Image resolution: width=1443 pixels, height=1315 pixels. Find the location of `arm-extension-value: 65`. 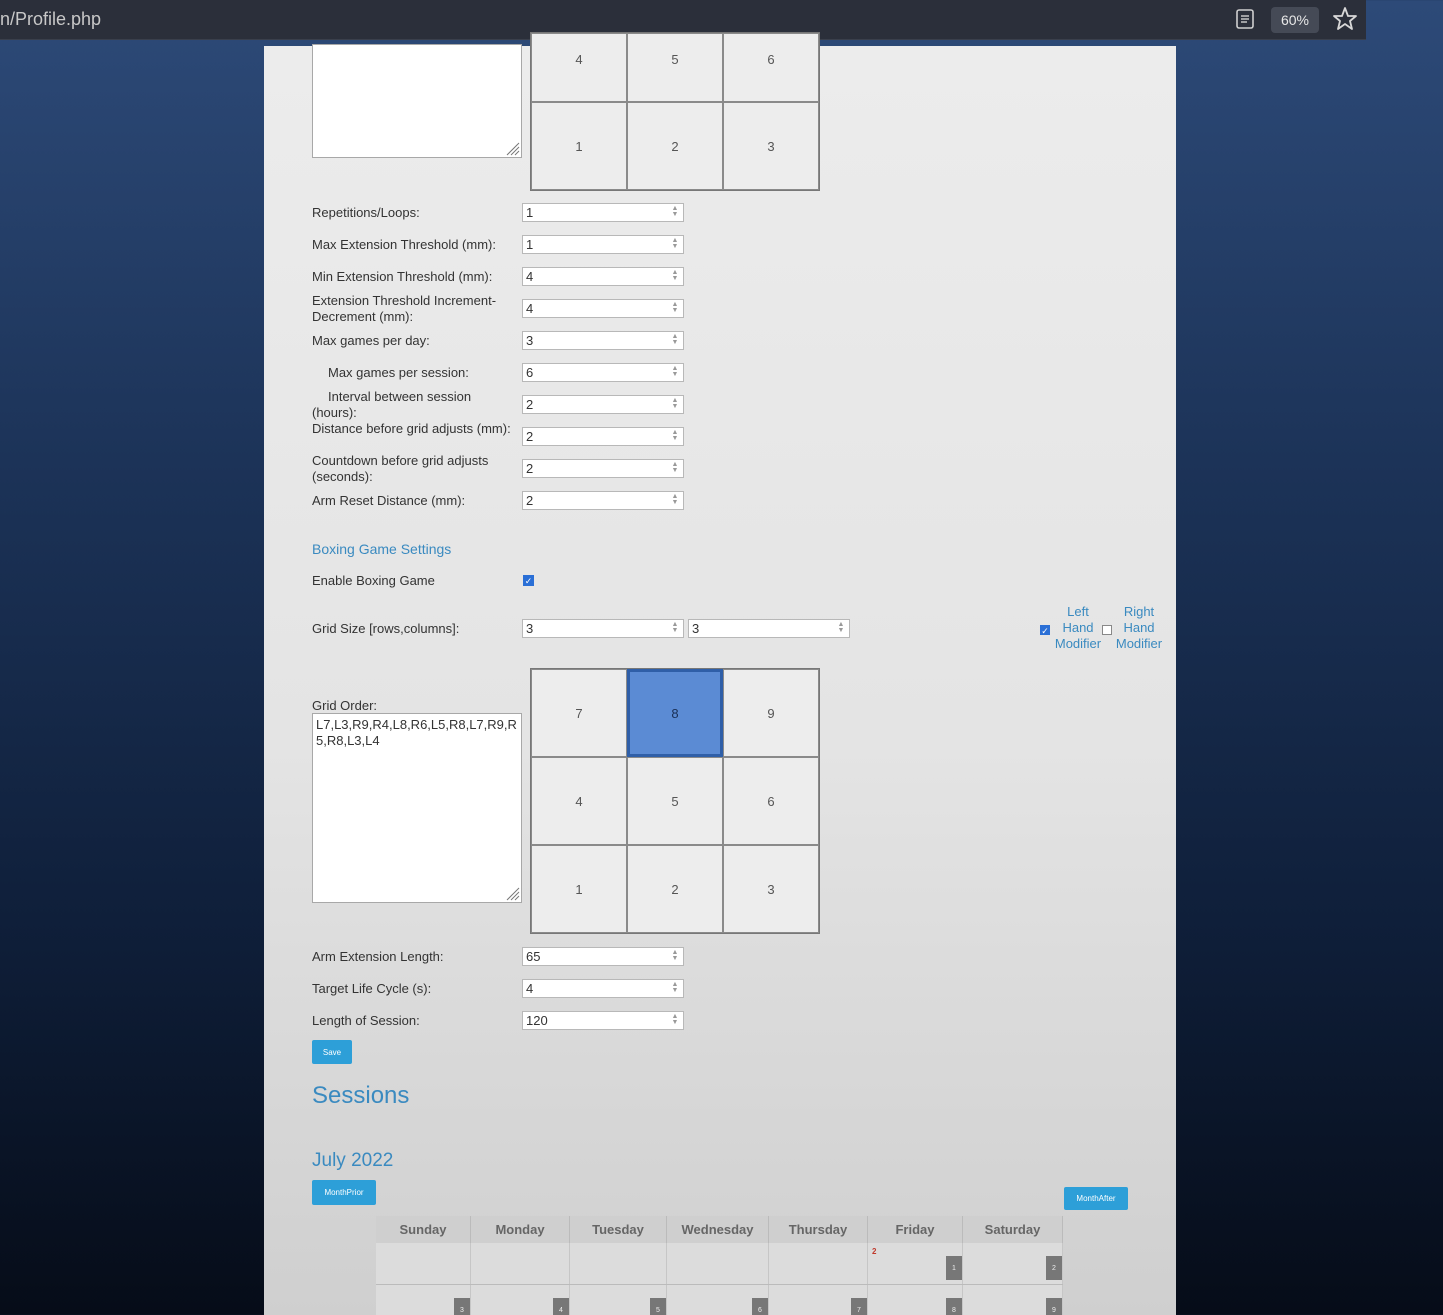

arm-extension-value: 65 is located at coordinates (533, 956).